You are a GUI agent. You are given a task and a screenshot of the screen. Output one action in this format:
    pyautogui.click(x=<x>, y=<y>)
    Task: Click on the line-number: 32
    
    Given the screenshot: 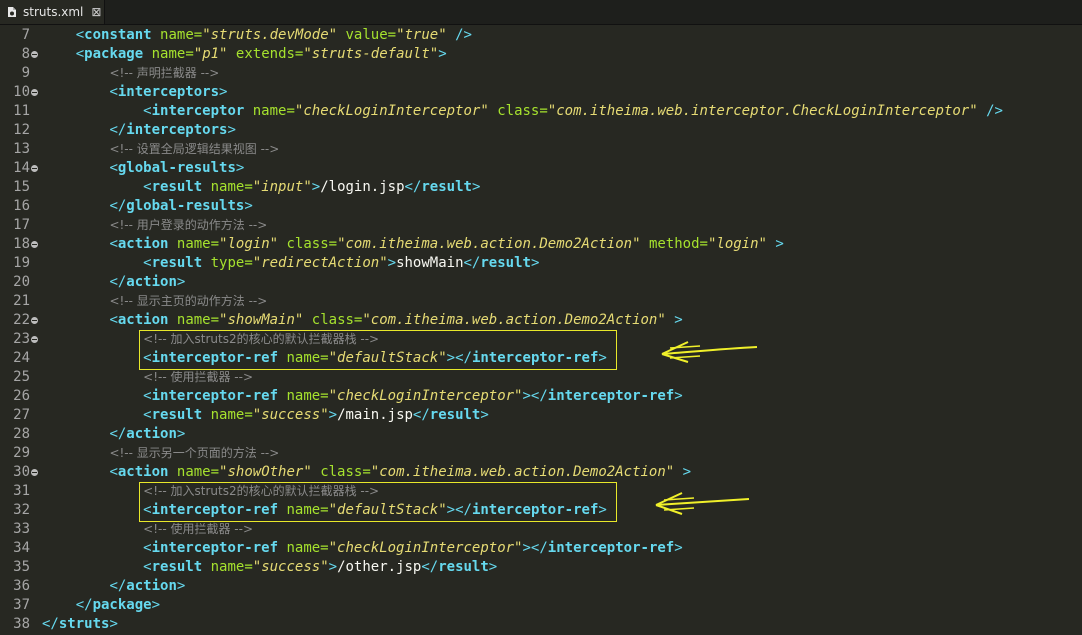 What is the action you would take?
    pyautogui.click(x=21, y=510)
    